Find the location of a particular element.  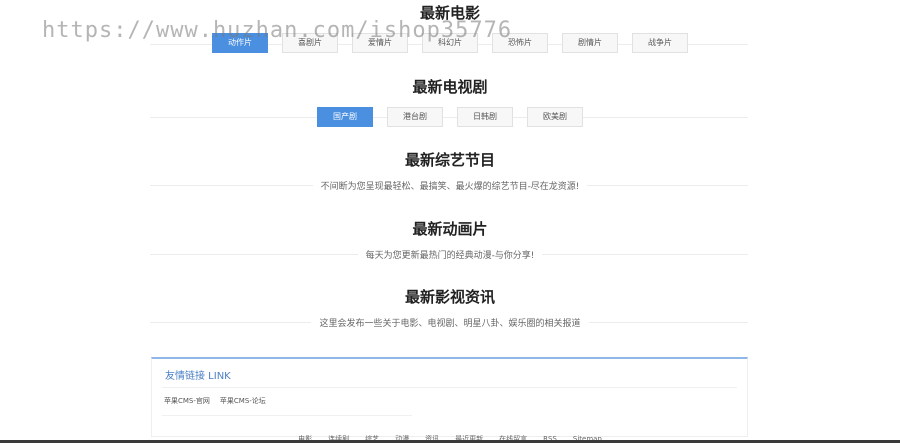

friend-link: 苹果CMS-论坛 is located at coordinates (243, 401).